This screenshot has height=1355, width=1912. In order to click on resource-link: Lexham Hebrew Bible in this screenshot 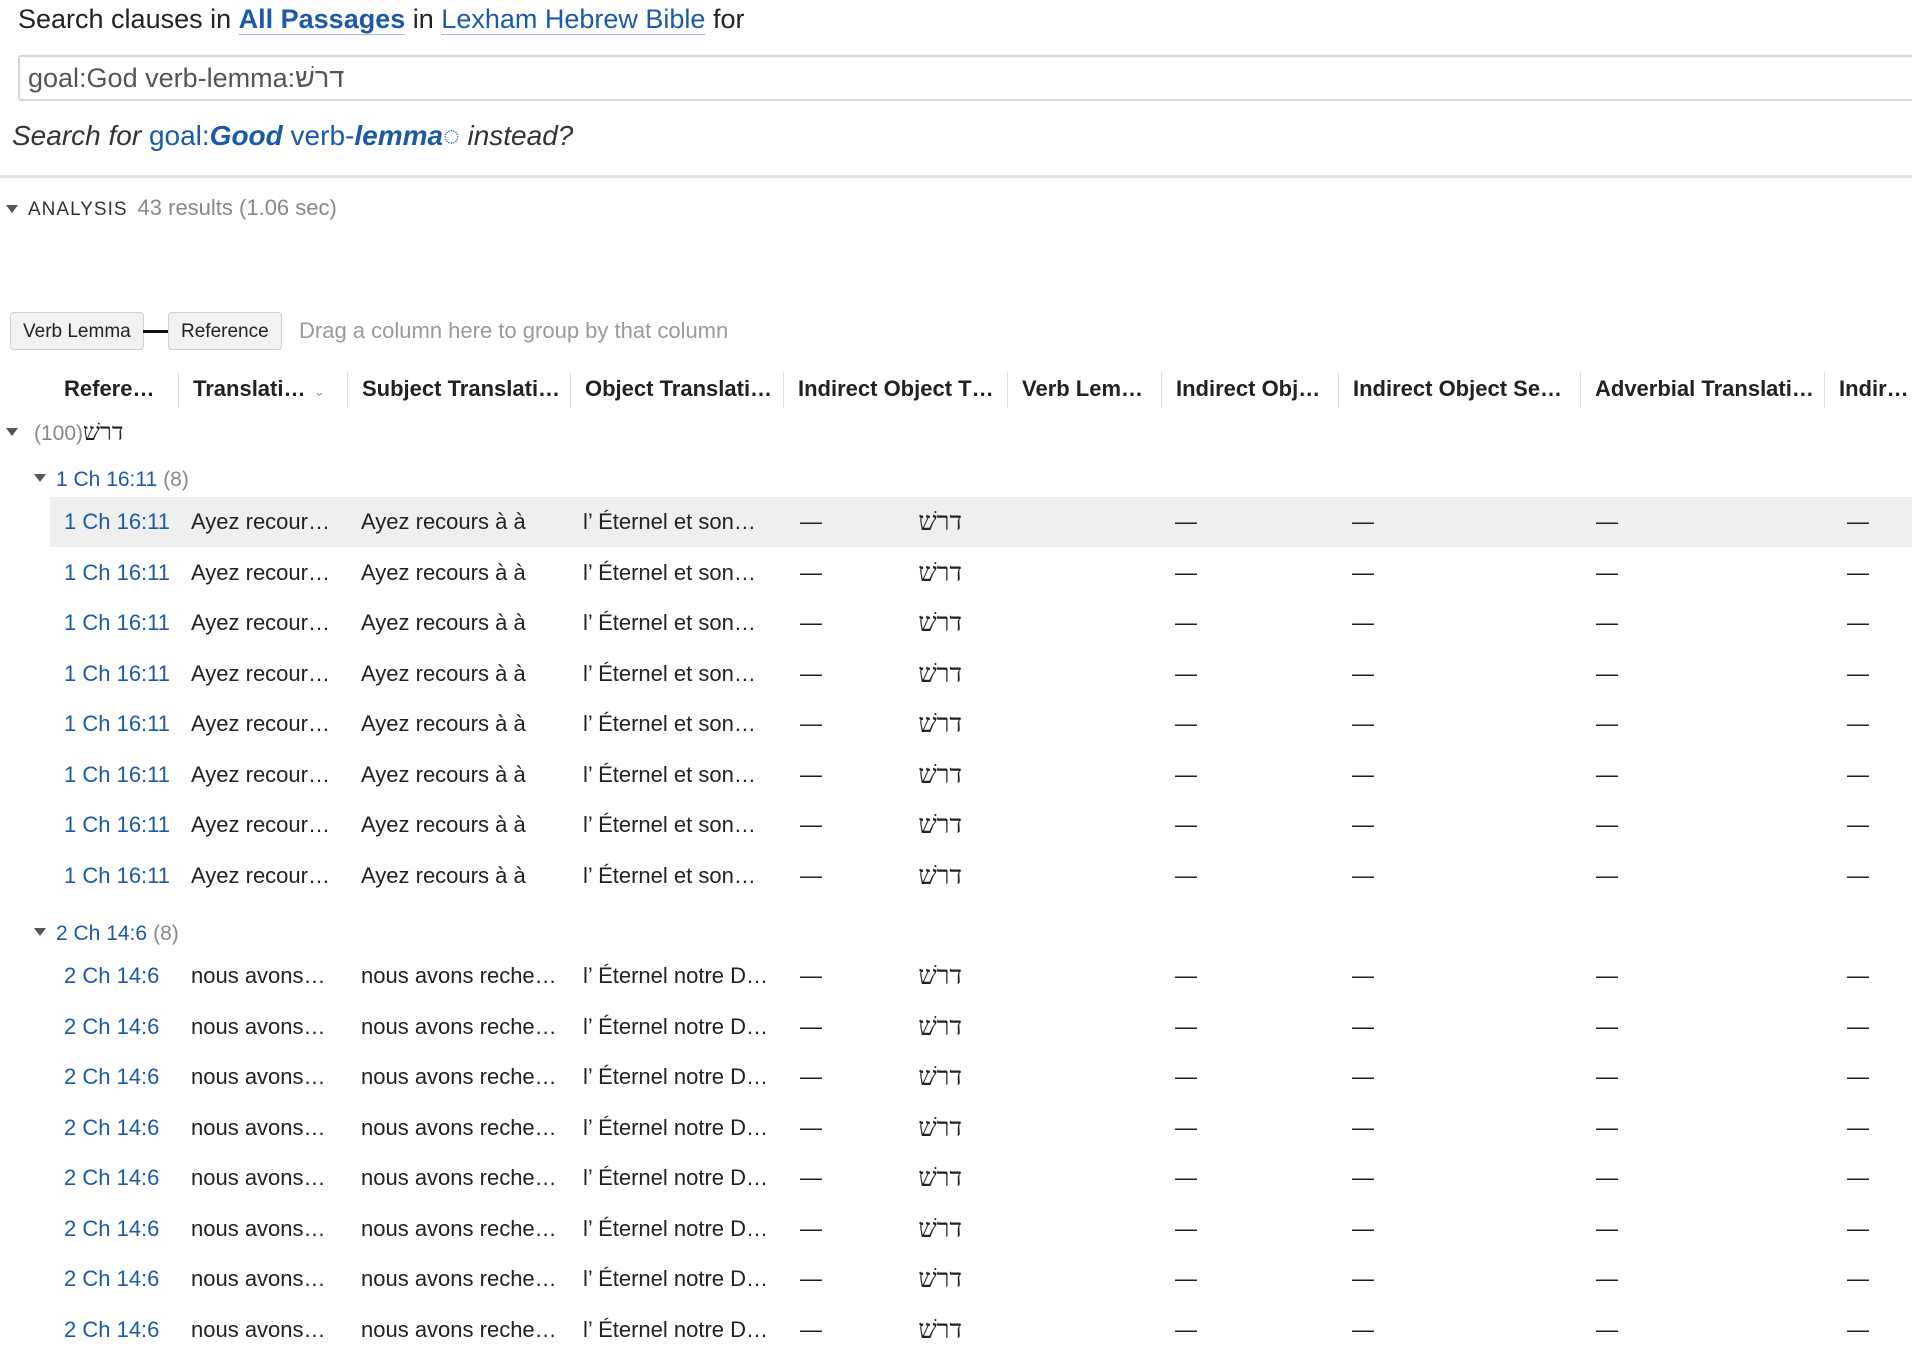, I will do `click(573, 19)`.